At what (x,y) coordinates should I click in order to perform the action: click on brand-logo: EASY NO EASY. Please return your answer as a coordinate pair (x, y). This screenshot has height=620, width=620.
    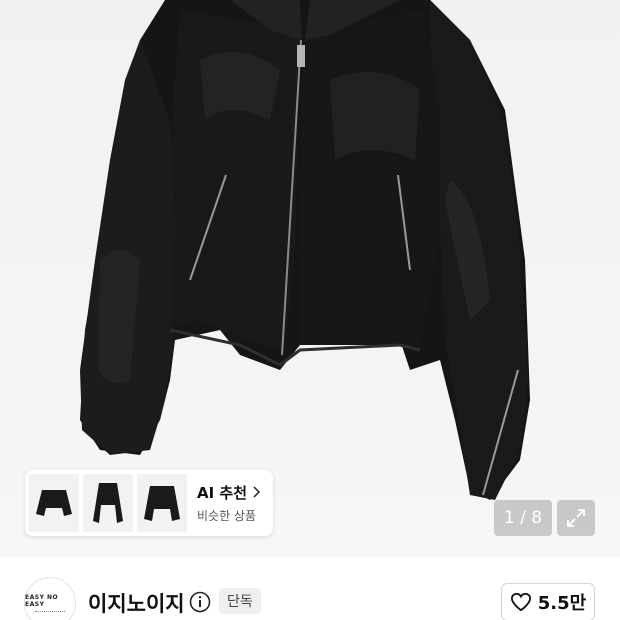
    Looking at the image, I should click on (50, 598).